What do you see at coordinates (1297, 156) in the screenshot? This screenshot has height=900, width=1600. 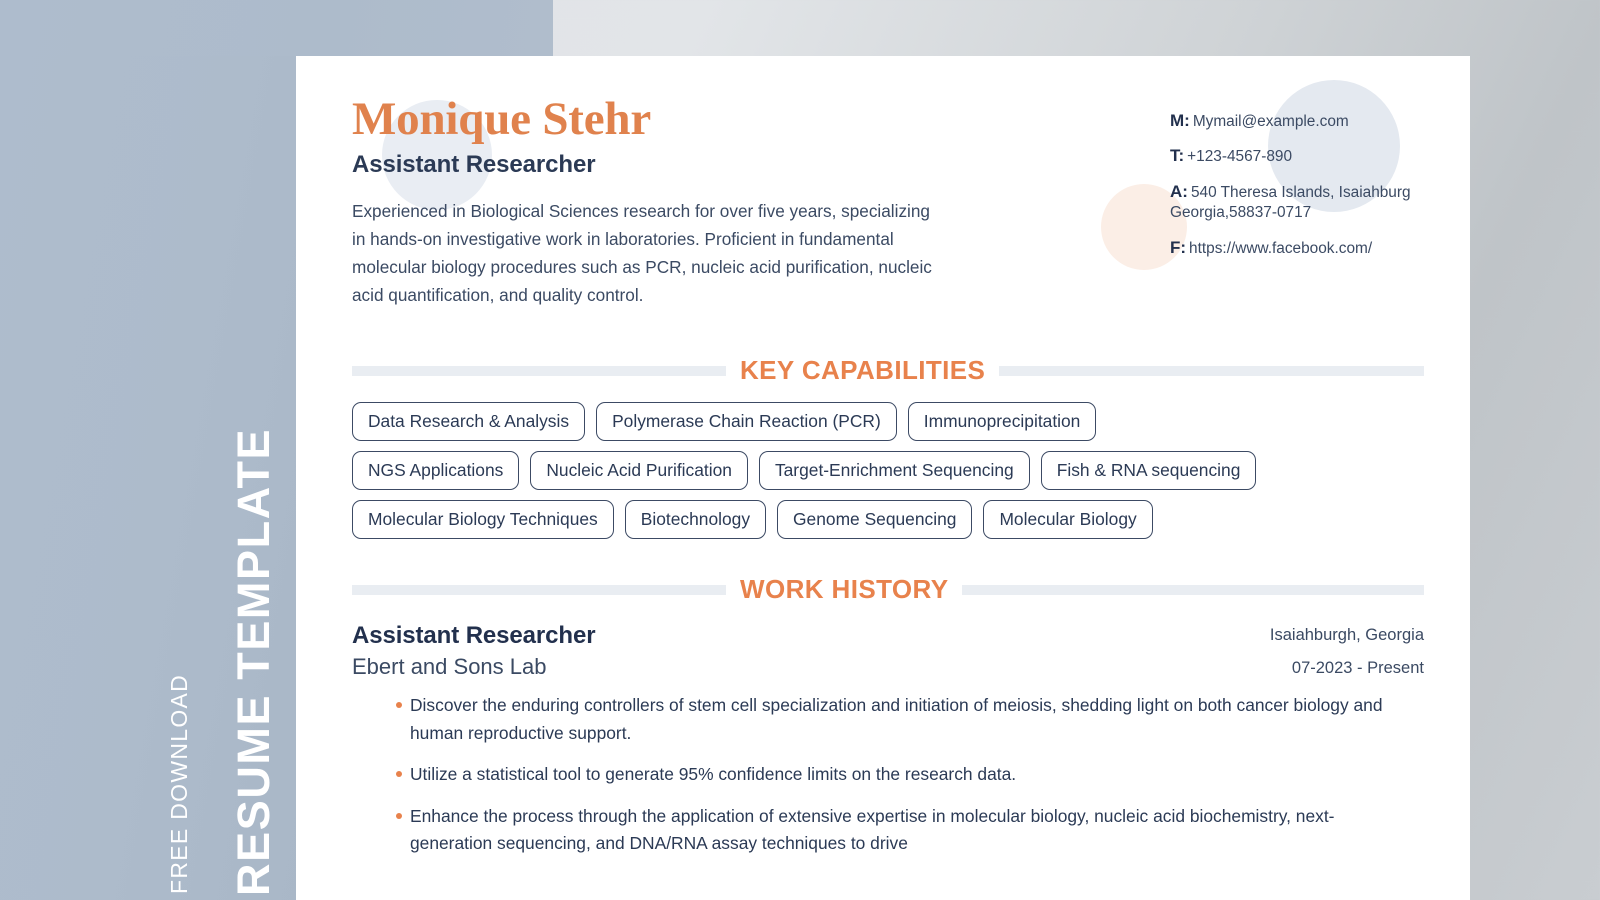 I see `contact-row-phone: T: +123-4567-890` at bounding box center [1297, 156].